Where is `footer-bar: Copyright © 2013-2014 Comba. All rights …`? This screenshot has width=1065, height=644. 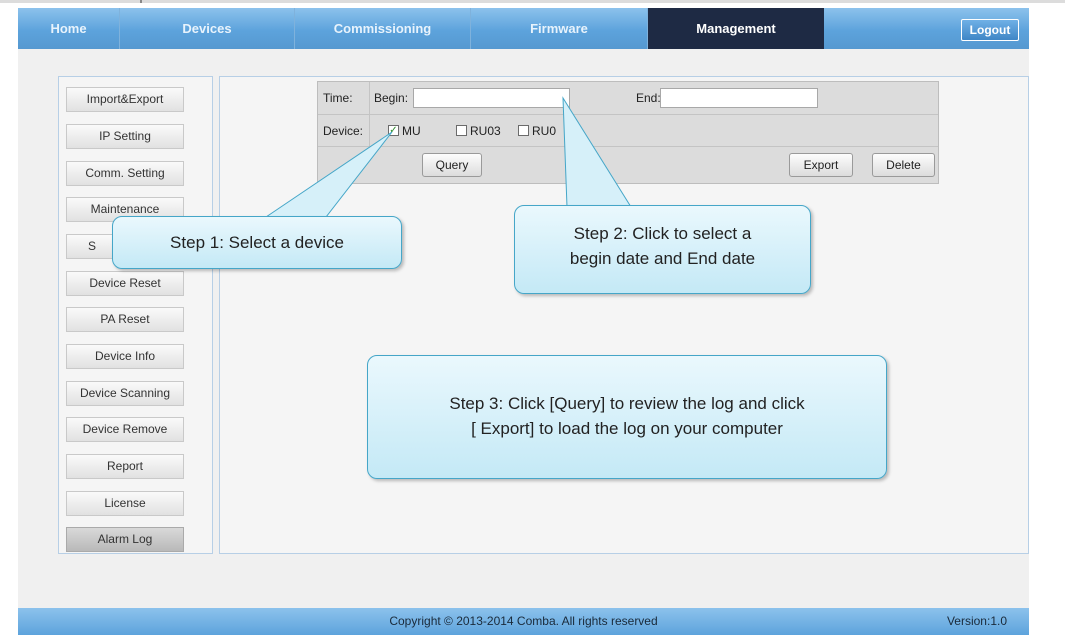 footer-bar: Copyright © 2013-2014 Comba. All rights … is located at coordinates (523, 621).